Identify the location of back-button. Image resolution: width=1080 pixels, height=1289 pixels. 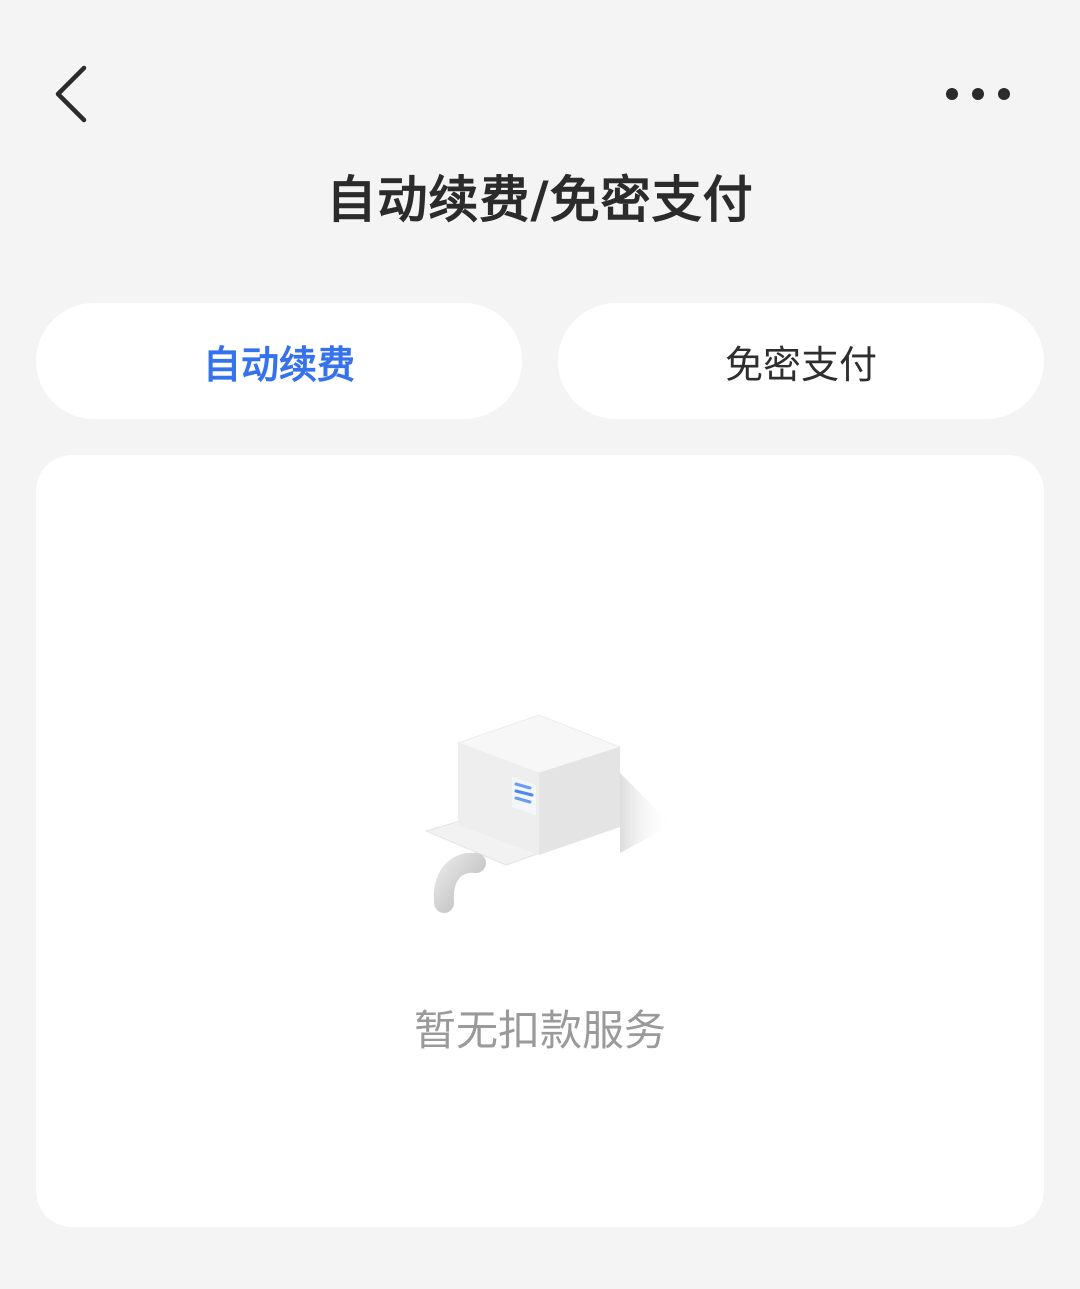
(72, 94).